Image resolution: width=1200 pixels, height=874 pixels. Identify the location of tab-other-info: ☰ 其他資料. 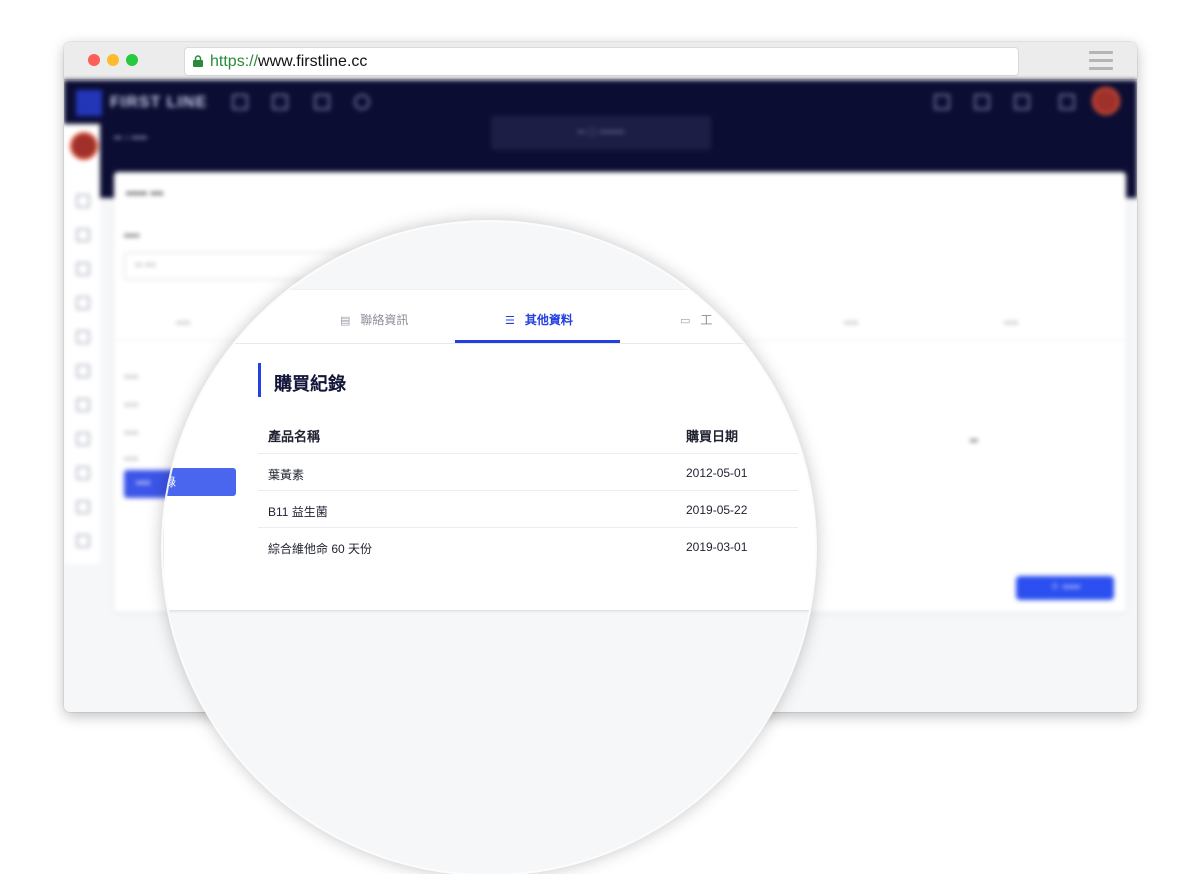
(539, 320).